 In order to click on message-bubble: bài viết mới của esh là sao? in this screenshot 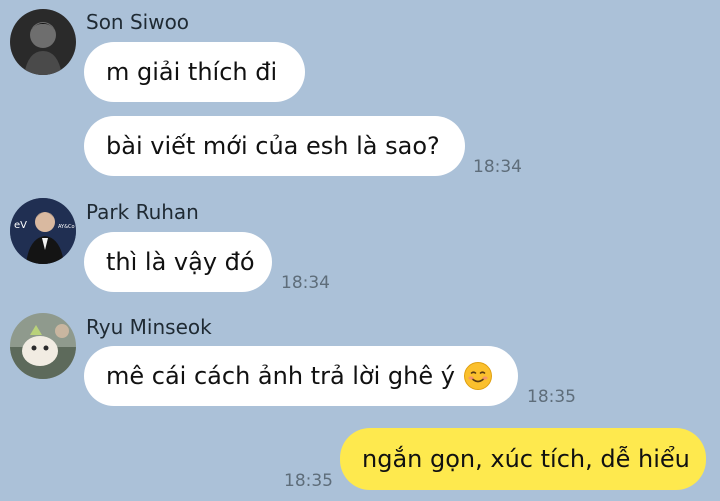, I will do `click(274, 146)`.